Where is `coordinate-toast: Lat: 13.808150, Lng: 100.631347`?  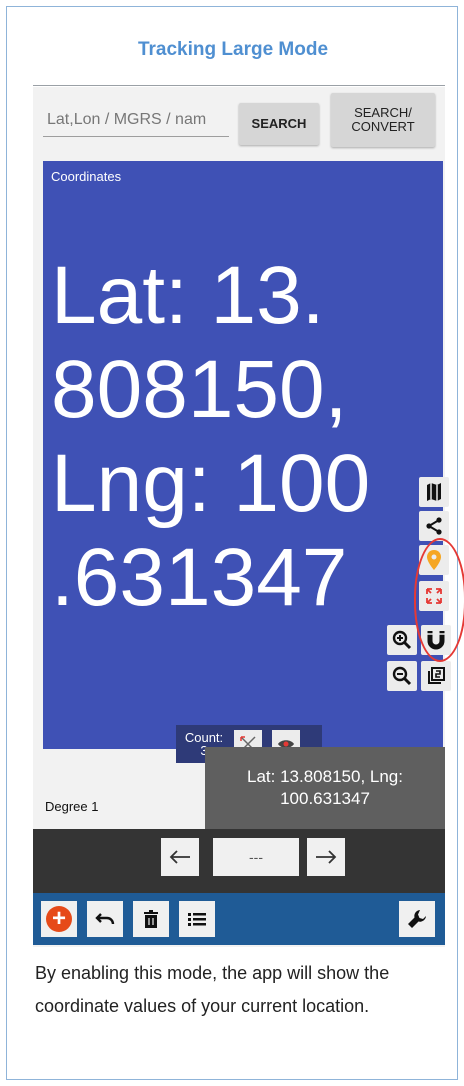 coordinate-toast: Lat: 13.808150, Lng: 100.631347 is located at coordinates (325, 788).